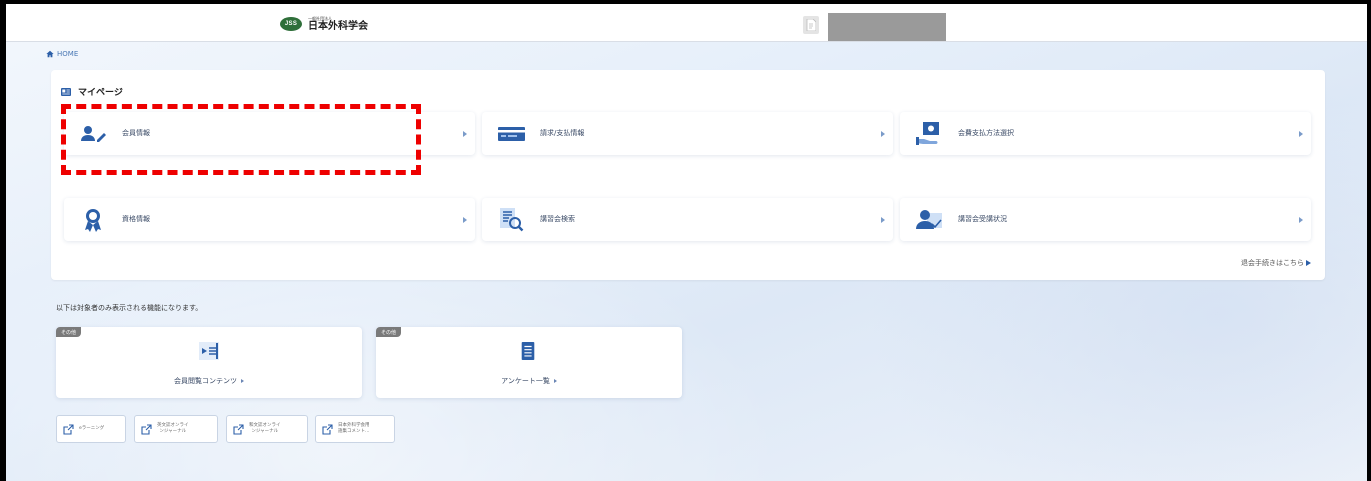  Describe the element at coordinates (93, 220) in the screenshot. I see `award-ribbon-icon` at that location.